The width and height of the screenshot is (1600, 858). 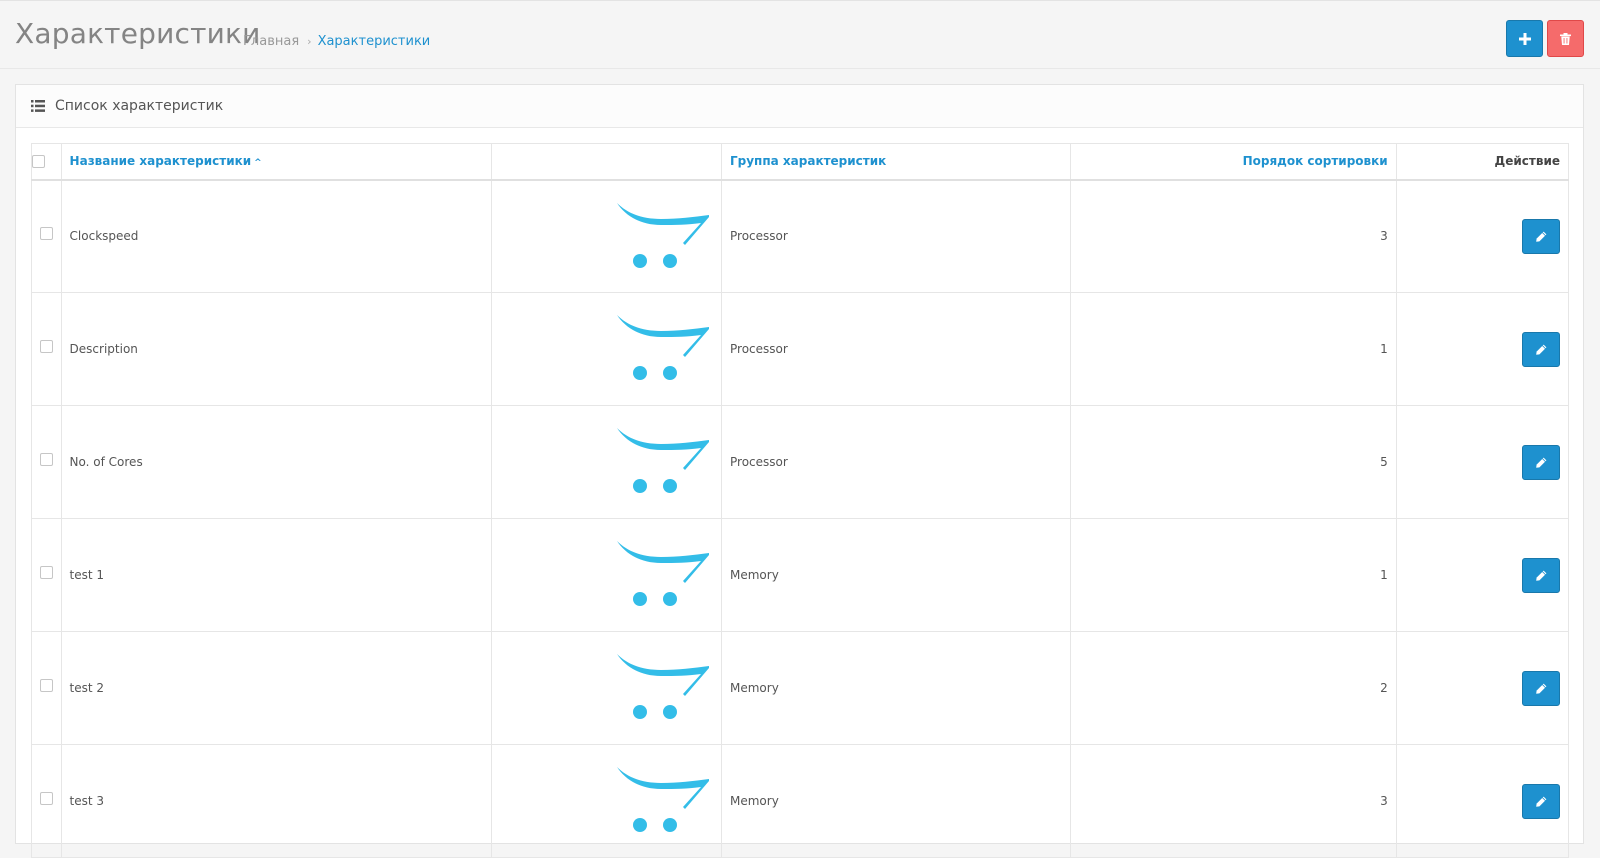 I want to click on row-name: test 1, so click(x=276, y=575).